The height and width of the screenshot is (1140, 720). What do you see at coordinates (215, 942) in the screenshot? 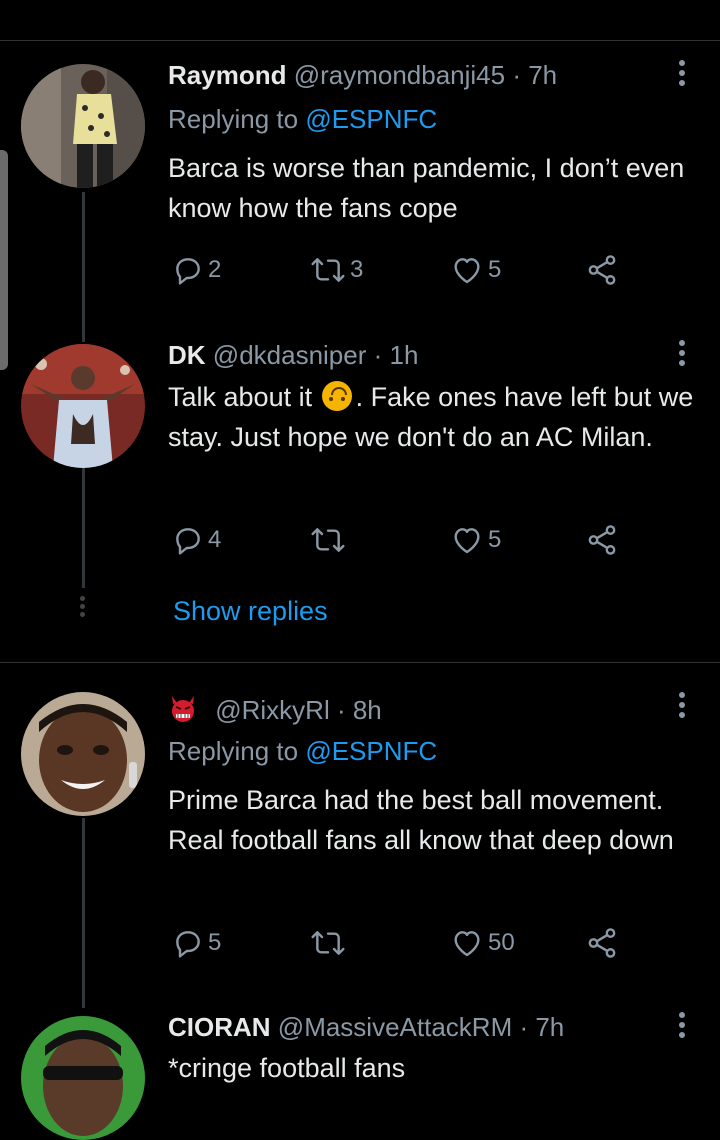
I see `reply-count: 5` at bounding box center [215, 942].